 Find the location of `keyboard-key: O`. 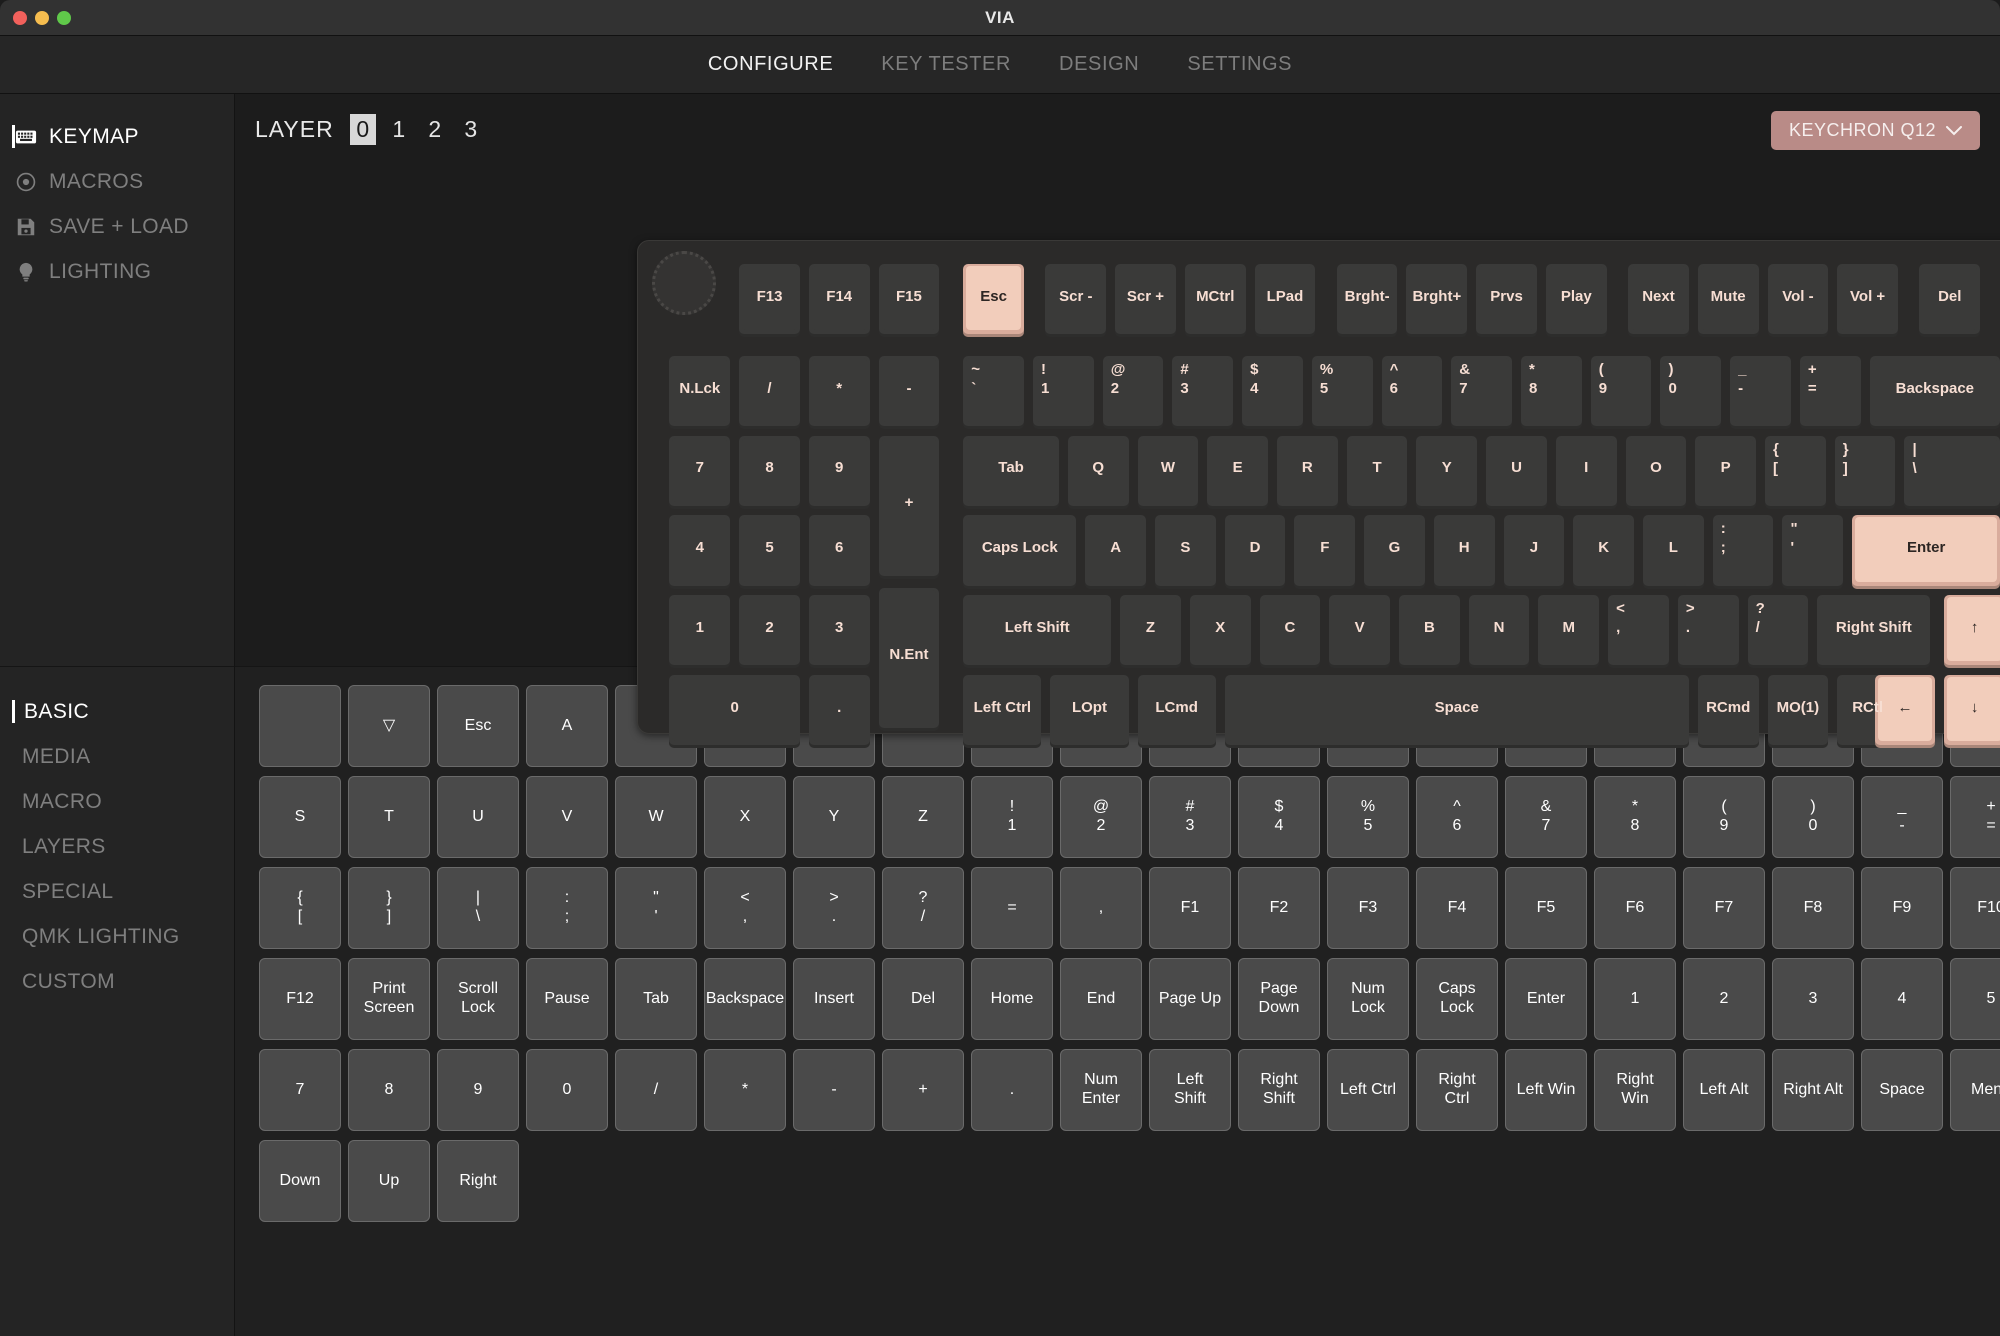

keyboard-key: O is located at coordinates (1656, 472).